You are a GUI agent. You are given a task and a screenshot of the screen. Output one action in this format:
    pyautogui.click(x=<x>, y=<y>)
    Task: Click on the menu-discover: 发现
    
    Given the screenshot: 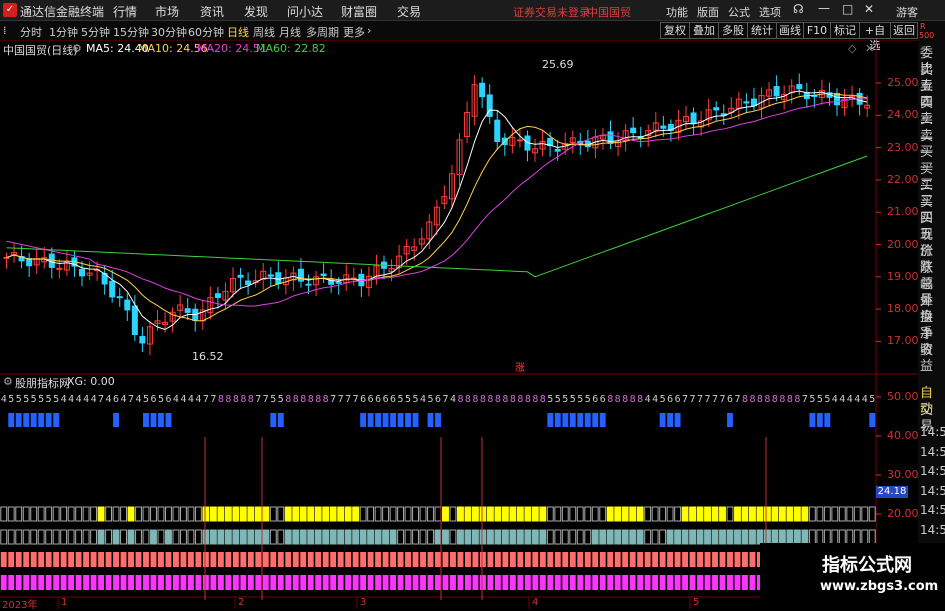 What is the action you would take?
    pyautogui.click(x=256, y=11)
    